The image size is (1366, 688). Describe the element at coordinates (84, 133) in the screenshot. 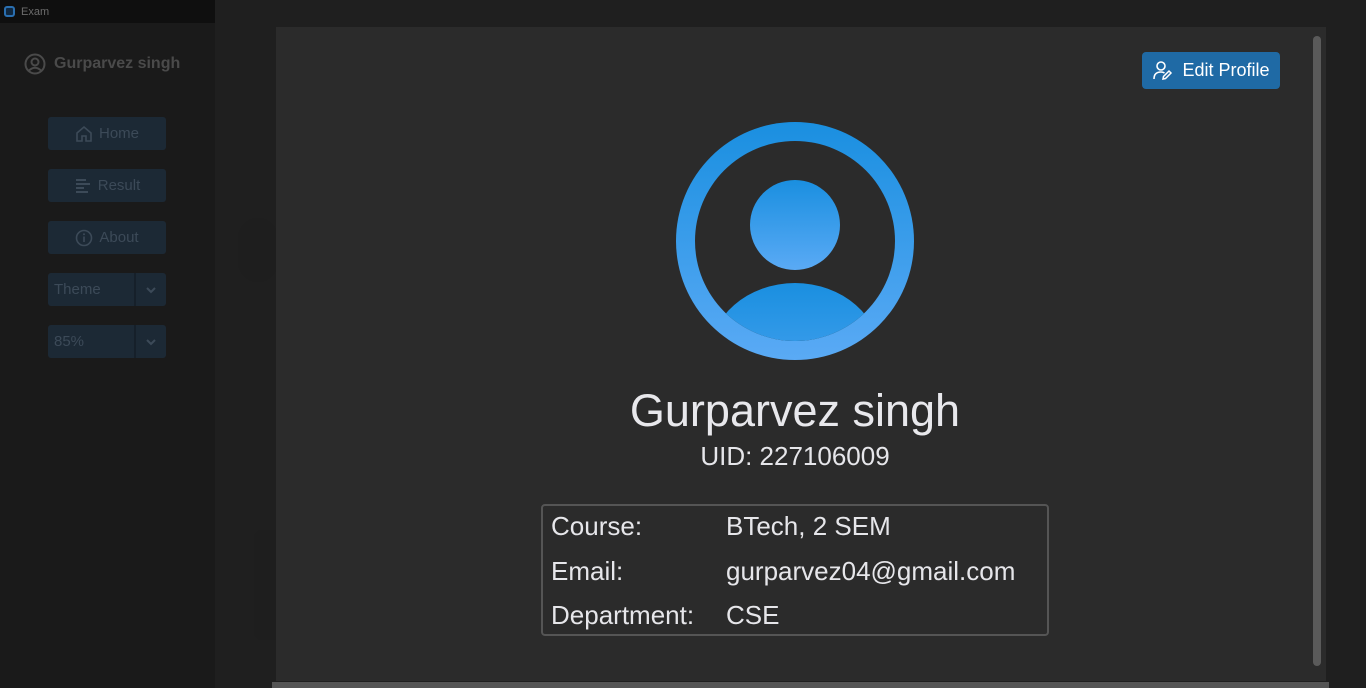

I see `home-icon` at that location.